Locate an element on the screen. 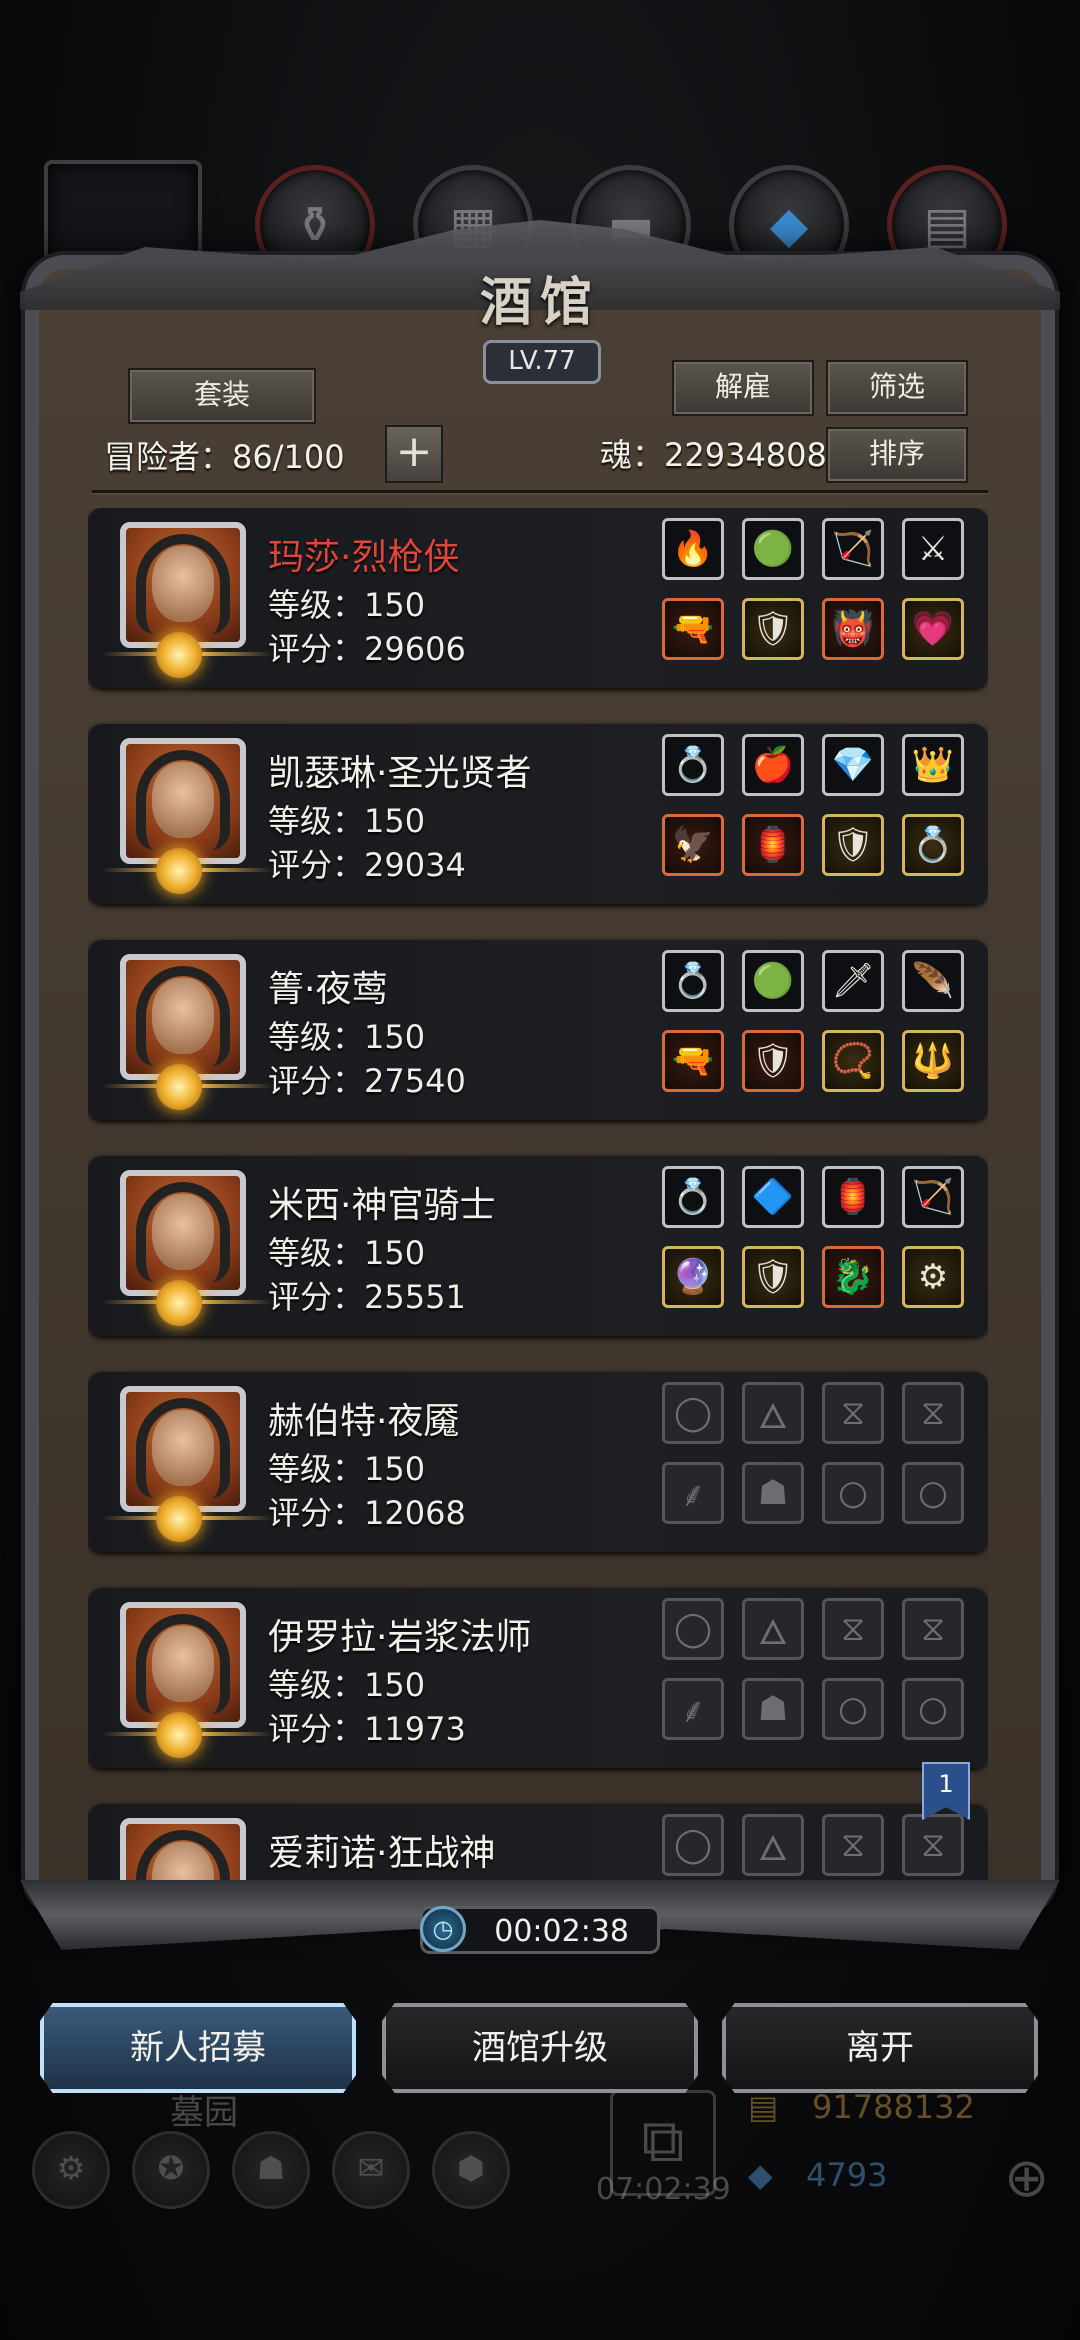 The image size is (1080, 2340). hero-score: 评分：11973 is located at coordinates (367, 1729).